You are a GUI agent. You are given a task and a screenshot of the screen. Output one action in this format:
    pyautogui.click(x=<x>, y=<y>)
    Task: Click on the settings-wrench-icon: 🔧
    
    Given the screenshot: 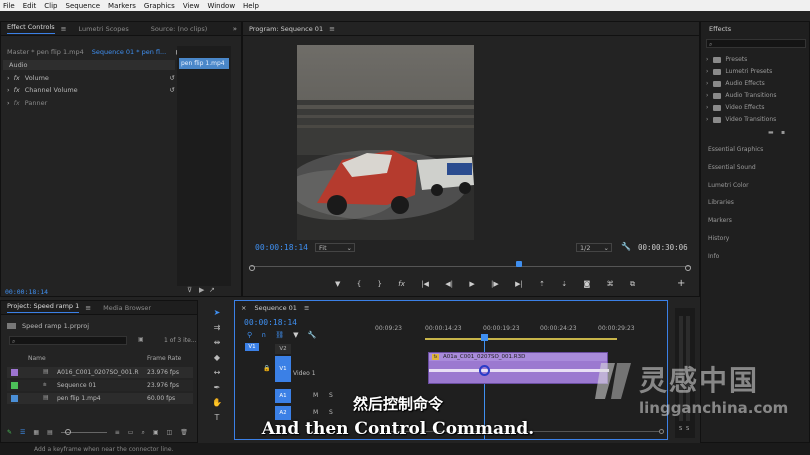 What is the action you would take?
    pyautogui.click(x=312, y=335)
    